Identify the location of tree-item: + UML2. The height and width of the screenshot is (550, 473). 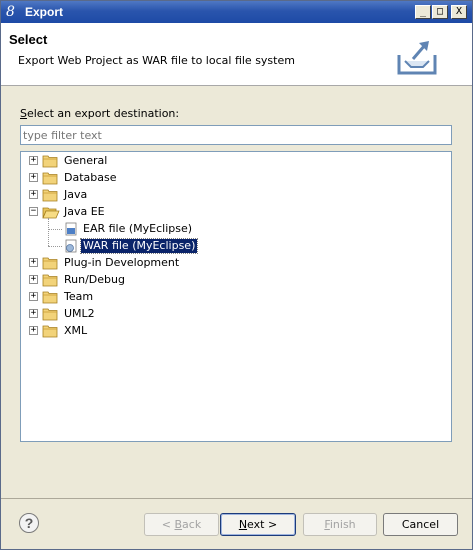
(235, 314).